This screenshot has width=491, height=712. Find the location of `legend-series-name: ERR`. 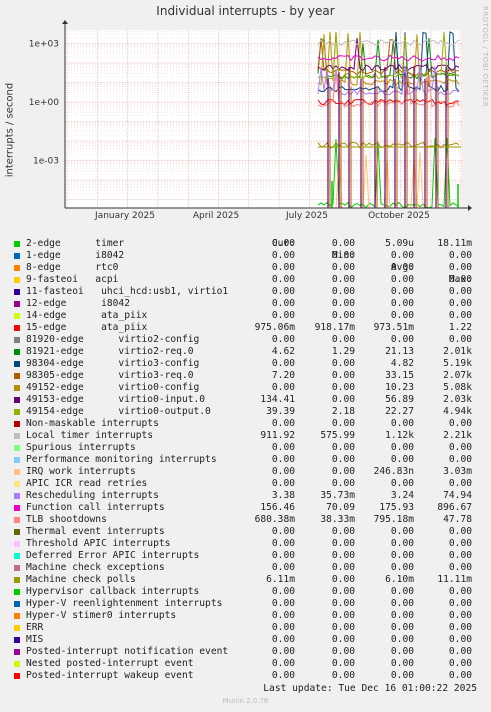

legend-series-name: ERR is located at coordinates (35, 627).